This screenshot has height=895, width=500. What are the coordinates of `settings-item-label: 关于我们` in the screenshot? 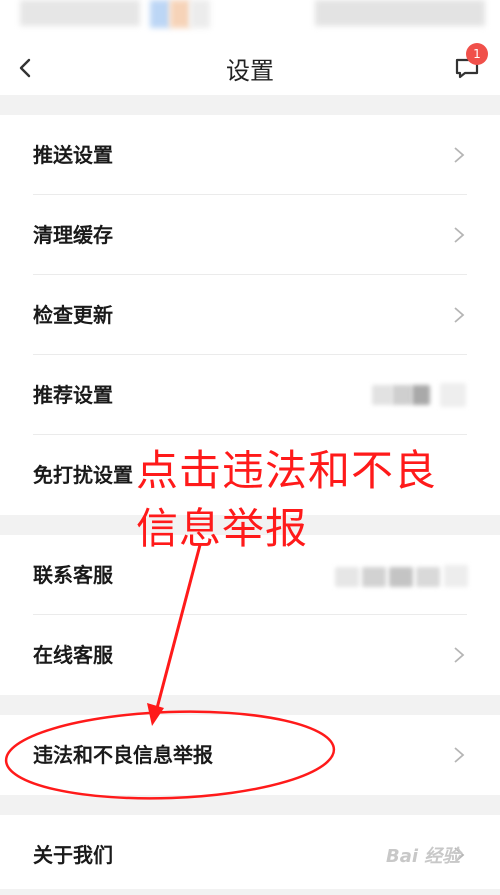 It's located at (73, 855).